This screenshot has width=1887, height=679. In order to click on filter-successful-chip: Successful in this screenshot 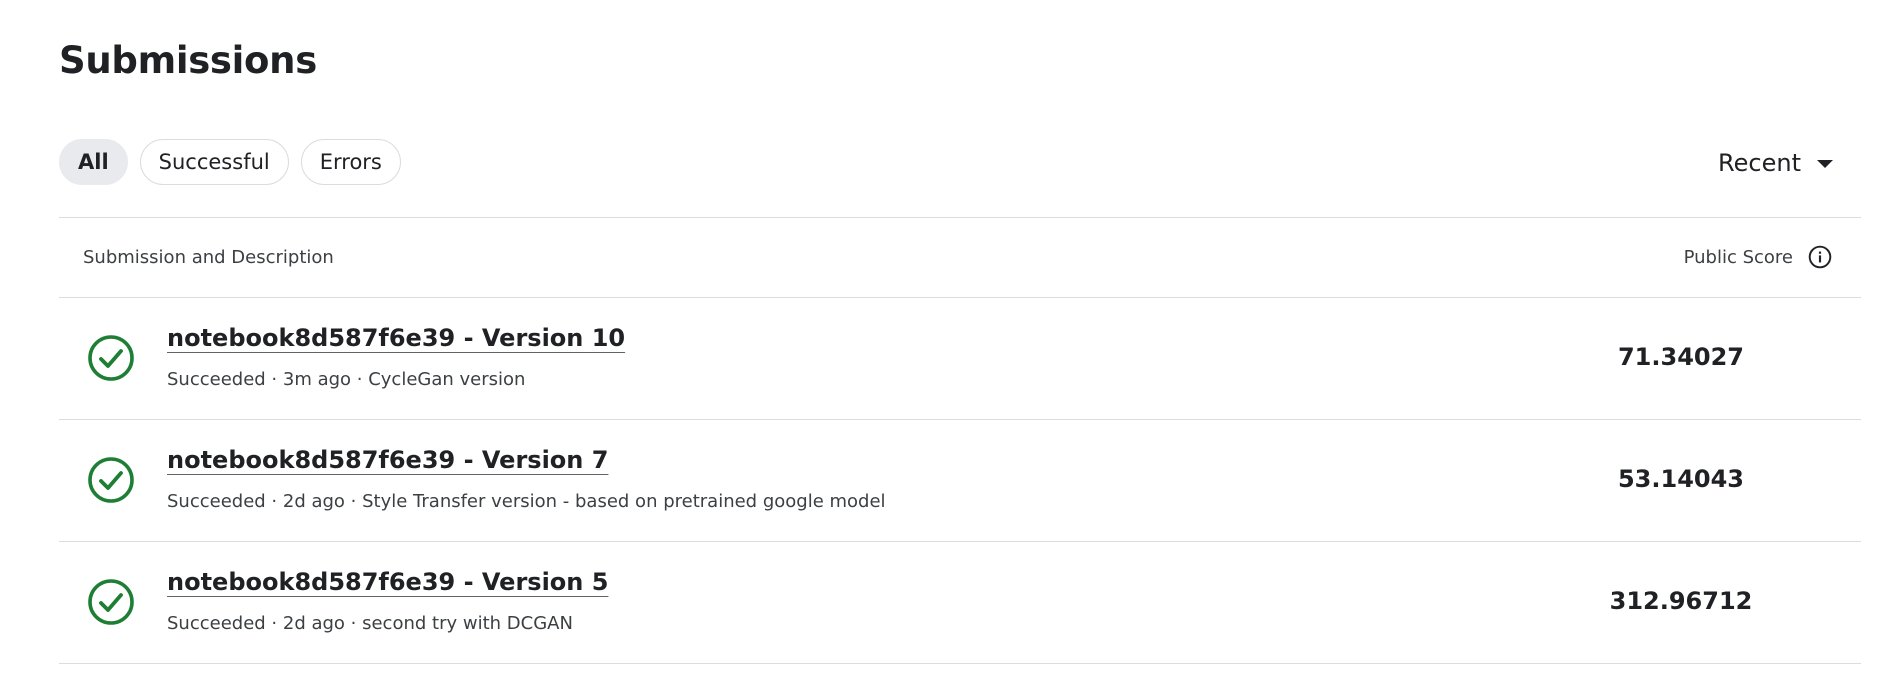, I will do `click(214, 162)`.